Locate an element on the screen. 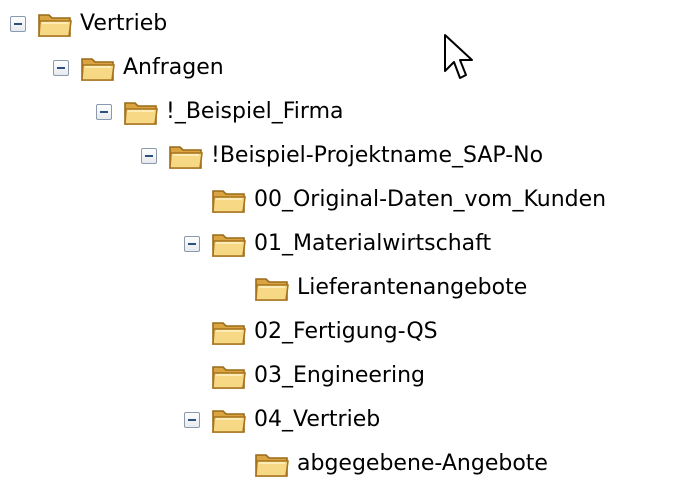  tree-node-label: !Beispiel-Projektname_SAP-No is located at coordinates (377, 155).